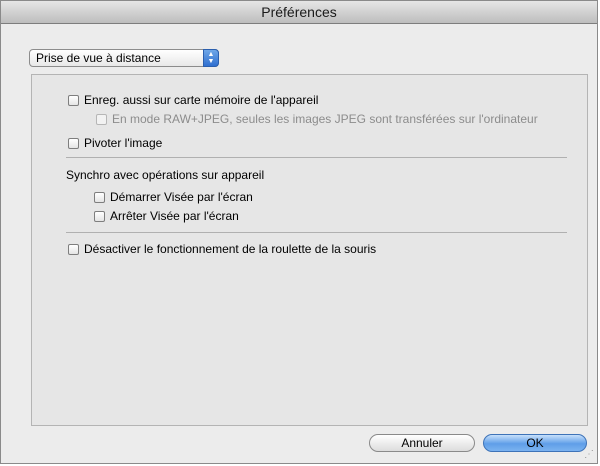 The image size is (600, 466). Describe the element at coordinates (101, 119) in the screenshot. I see `raw-jpeg-checkbox` at that location.